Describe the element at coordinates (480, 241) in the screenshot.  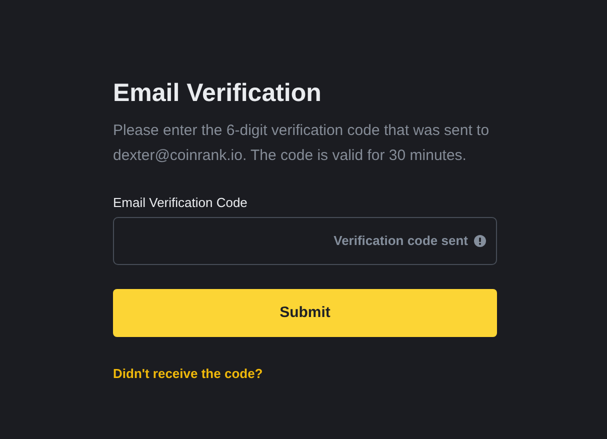
I see `alert-icon` at that location.